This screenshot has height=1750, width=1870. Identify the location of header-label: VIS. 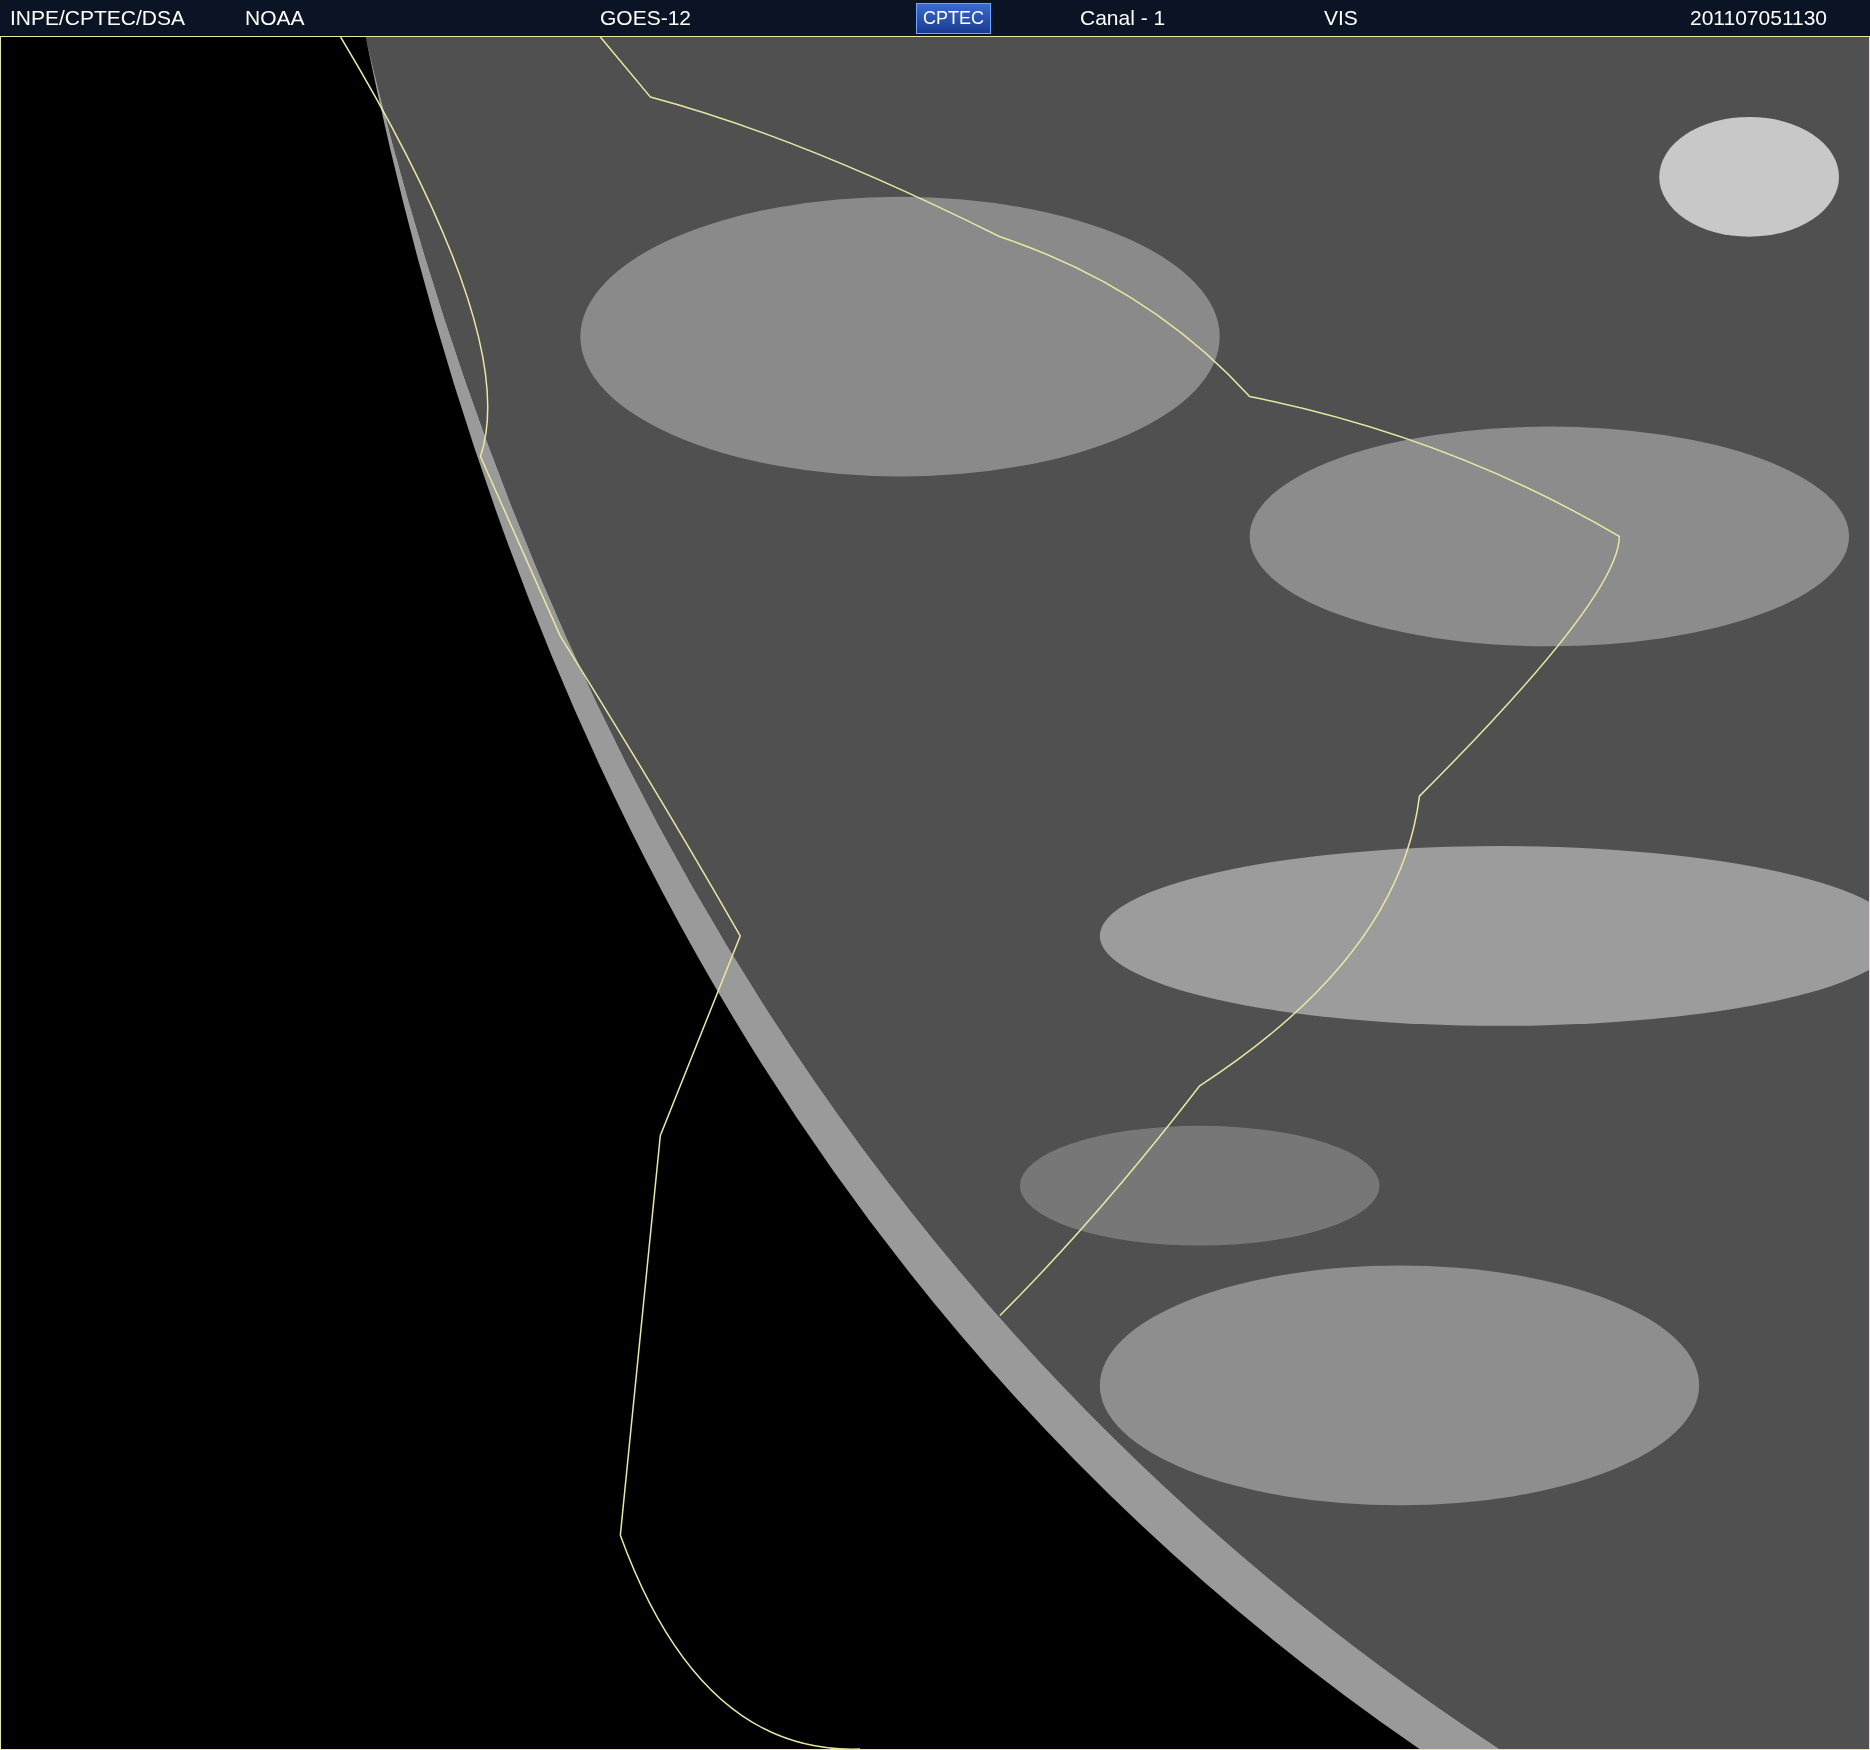
(1341, 18).